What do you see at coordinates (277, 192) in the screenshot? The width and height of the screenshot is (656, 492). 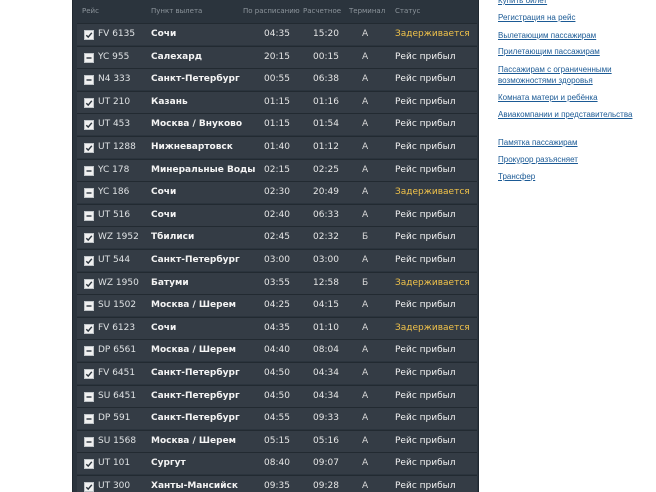 I see `table-row: YC 186 Сочи 02:30 20:49 А Задерживается` at bounding box center [277, 192].